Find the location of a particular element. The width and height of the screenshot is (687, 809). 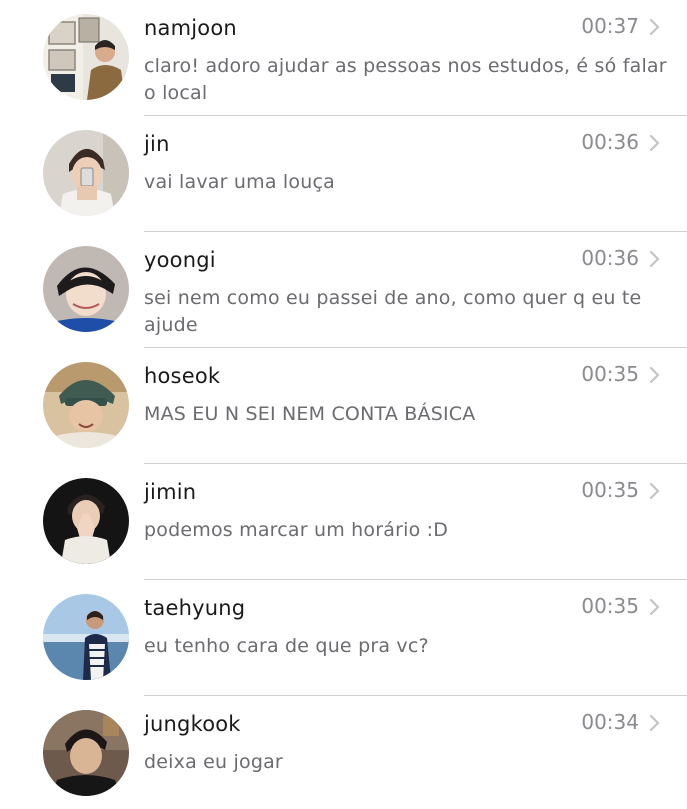

chat-row-jimin: jimin 00:35 podemos marcar um horário :D is located at coordinates (343, 522).